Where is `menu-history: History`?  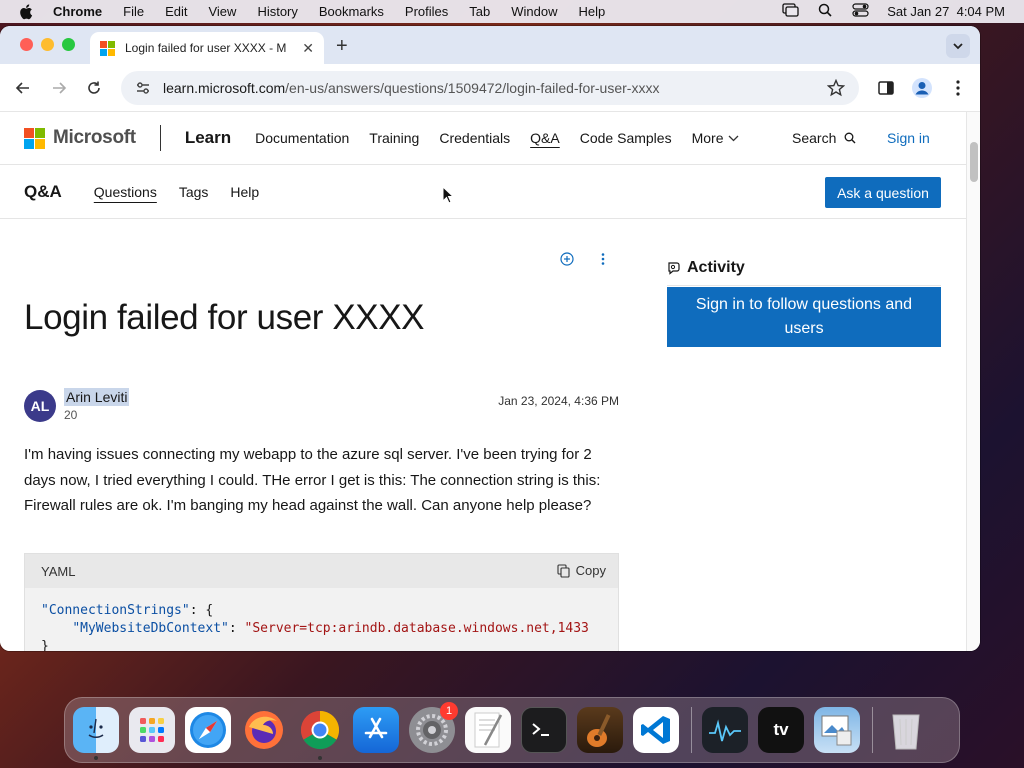
menu-history: History is located at coordinates (277, 11).